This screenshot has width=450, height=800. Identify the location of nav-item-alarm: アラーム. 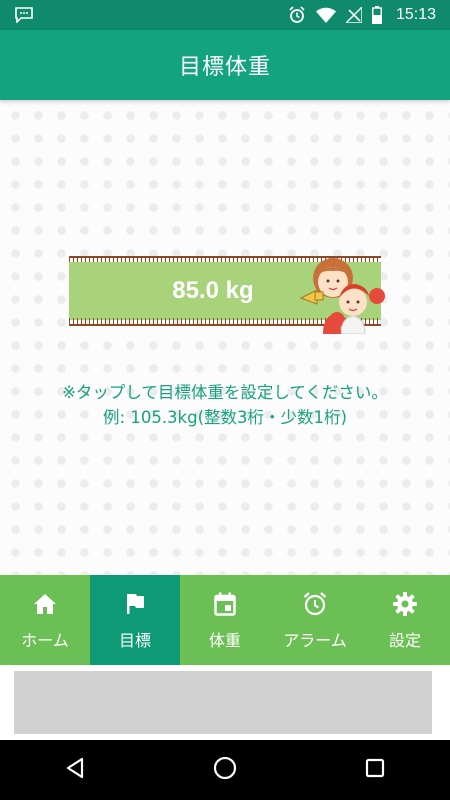
(315, 620).